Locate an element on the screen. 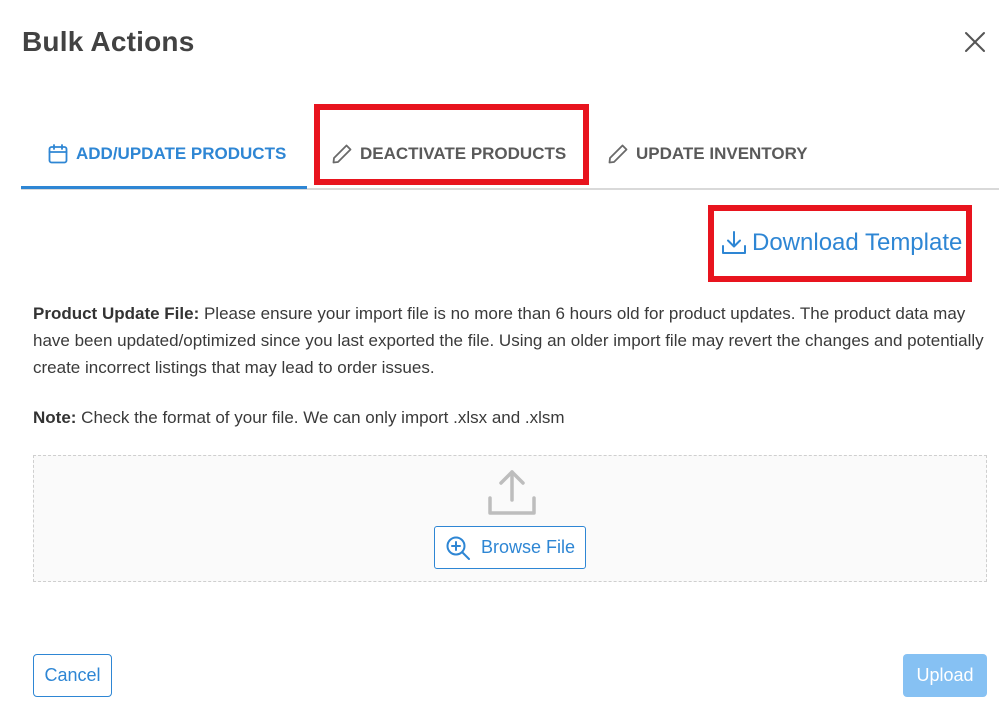  tab-update-inventory: UPDATE INVENTORY is located at coordinates (707, 154).